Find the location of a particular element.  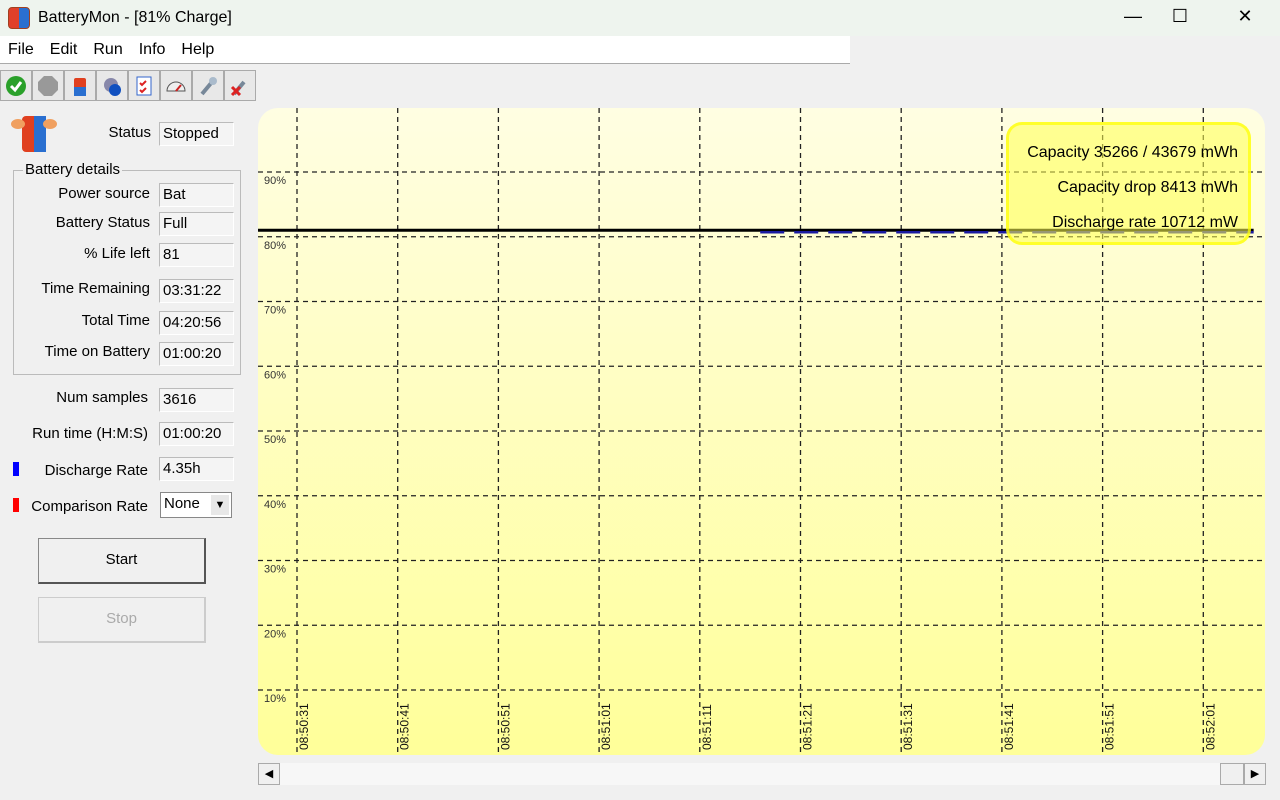

legend-capacity-drop: Capacity drop 8413 mWh is located at coordinates (1147, 187).